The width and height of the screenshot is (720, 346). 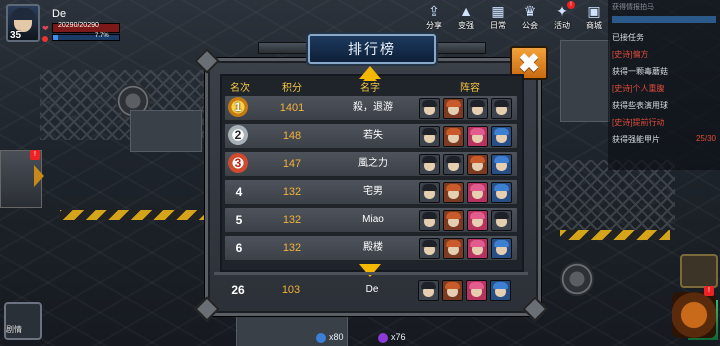 What do you see at coordinates (16, 35) in the screenshot?
I see `player-level: 35` at bounding box center [16, 35].